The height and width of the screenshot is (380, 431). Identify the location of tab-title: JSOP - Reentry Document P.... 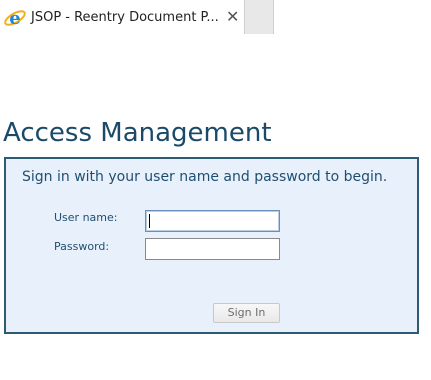
(125, 17).